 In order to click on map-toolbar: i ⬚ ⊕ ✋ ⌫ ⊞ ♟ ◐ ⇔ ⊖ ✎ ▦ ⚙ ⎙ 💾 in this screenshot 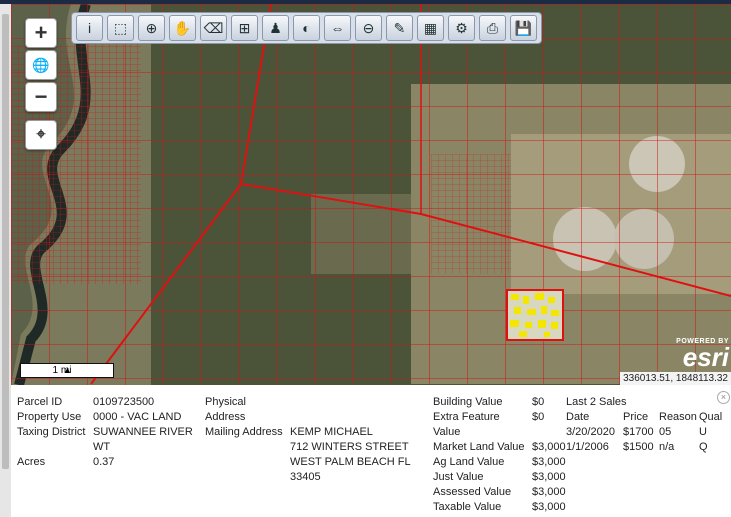, I will do `click(306, 28)`.